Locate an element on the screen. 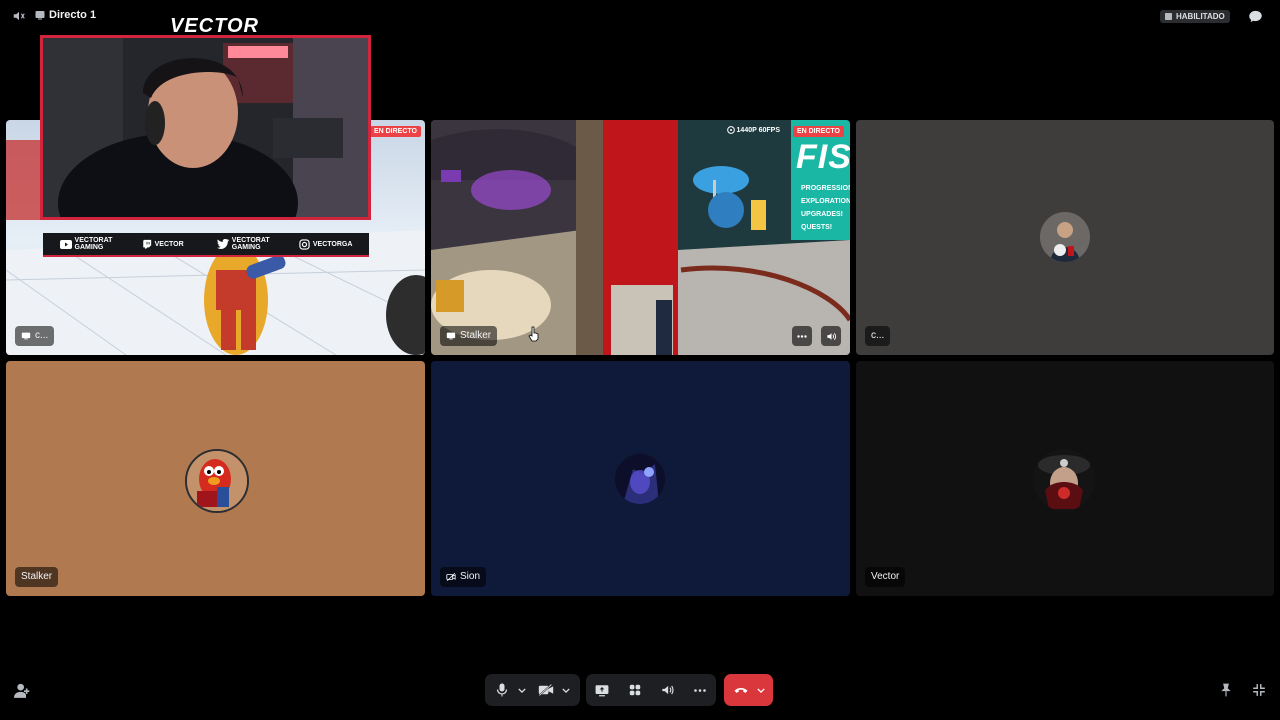  add-friend-icon is located at coordinates (22, 690).